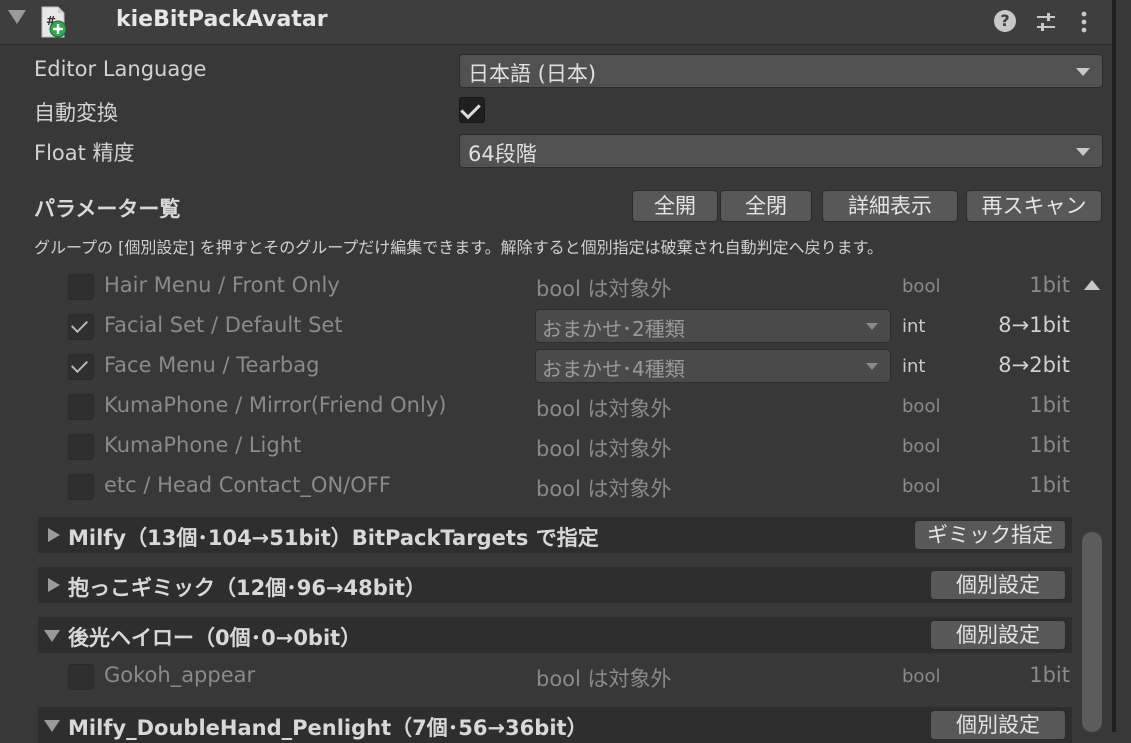 The image size is (1131, 743). What do you see at coordinates (120, 69) in the screenshot?
I see `editor-language-label: Editor Language` at bounding box center [120, 69].